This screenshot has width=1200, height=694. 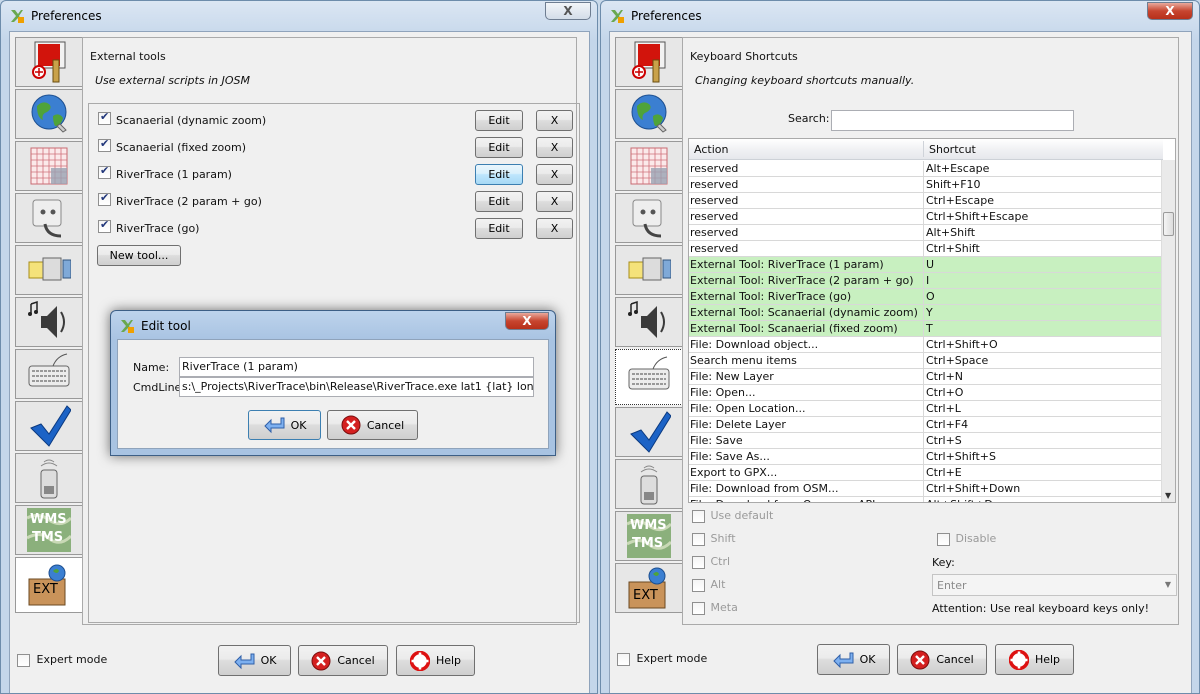 I want to click on scroll-down-icon: ▼, so click(x=1168, y=495).